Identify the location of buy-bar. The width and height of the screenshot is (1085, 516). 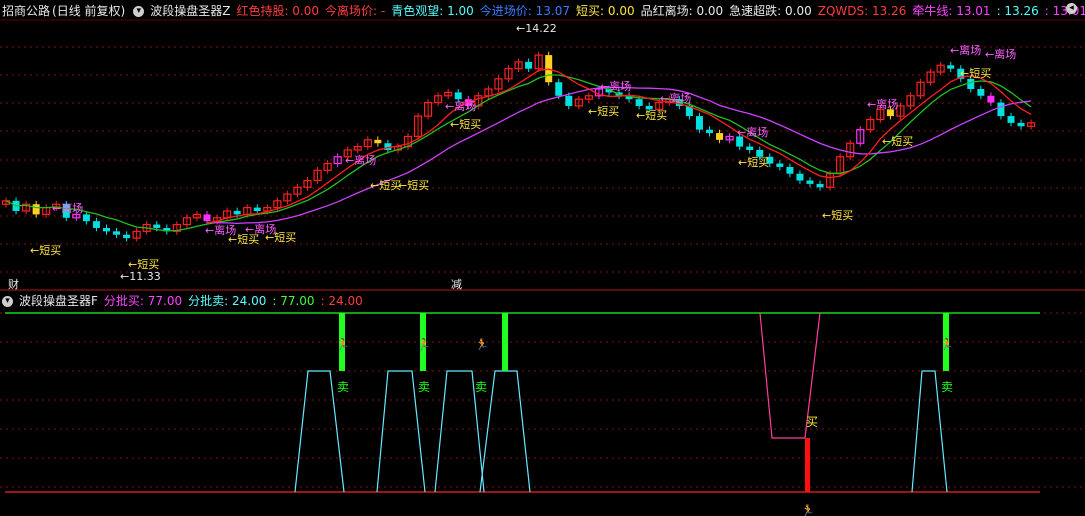
(807, 465).